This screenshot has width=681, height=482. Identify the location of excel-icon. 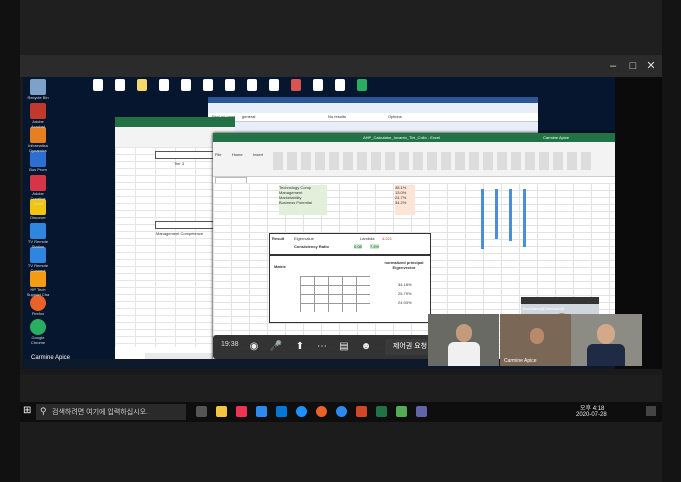
(381, 411).